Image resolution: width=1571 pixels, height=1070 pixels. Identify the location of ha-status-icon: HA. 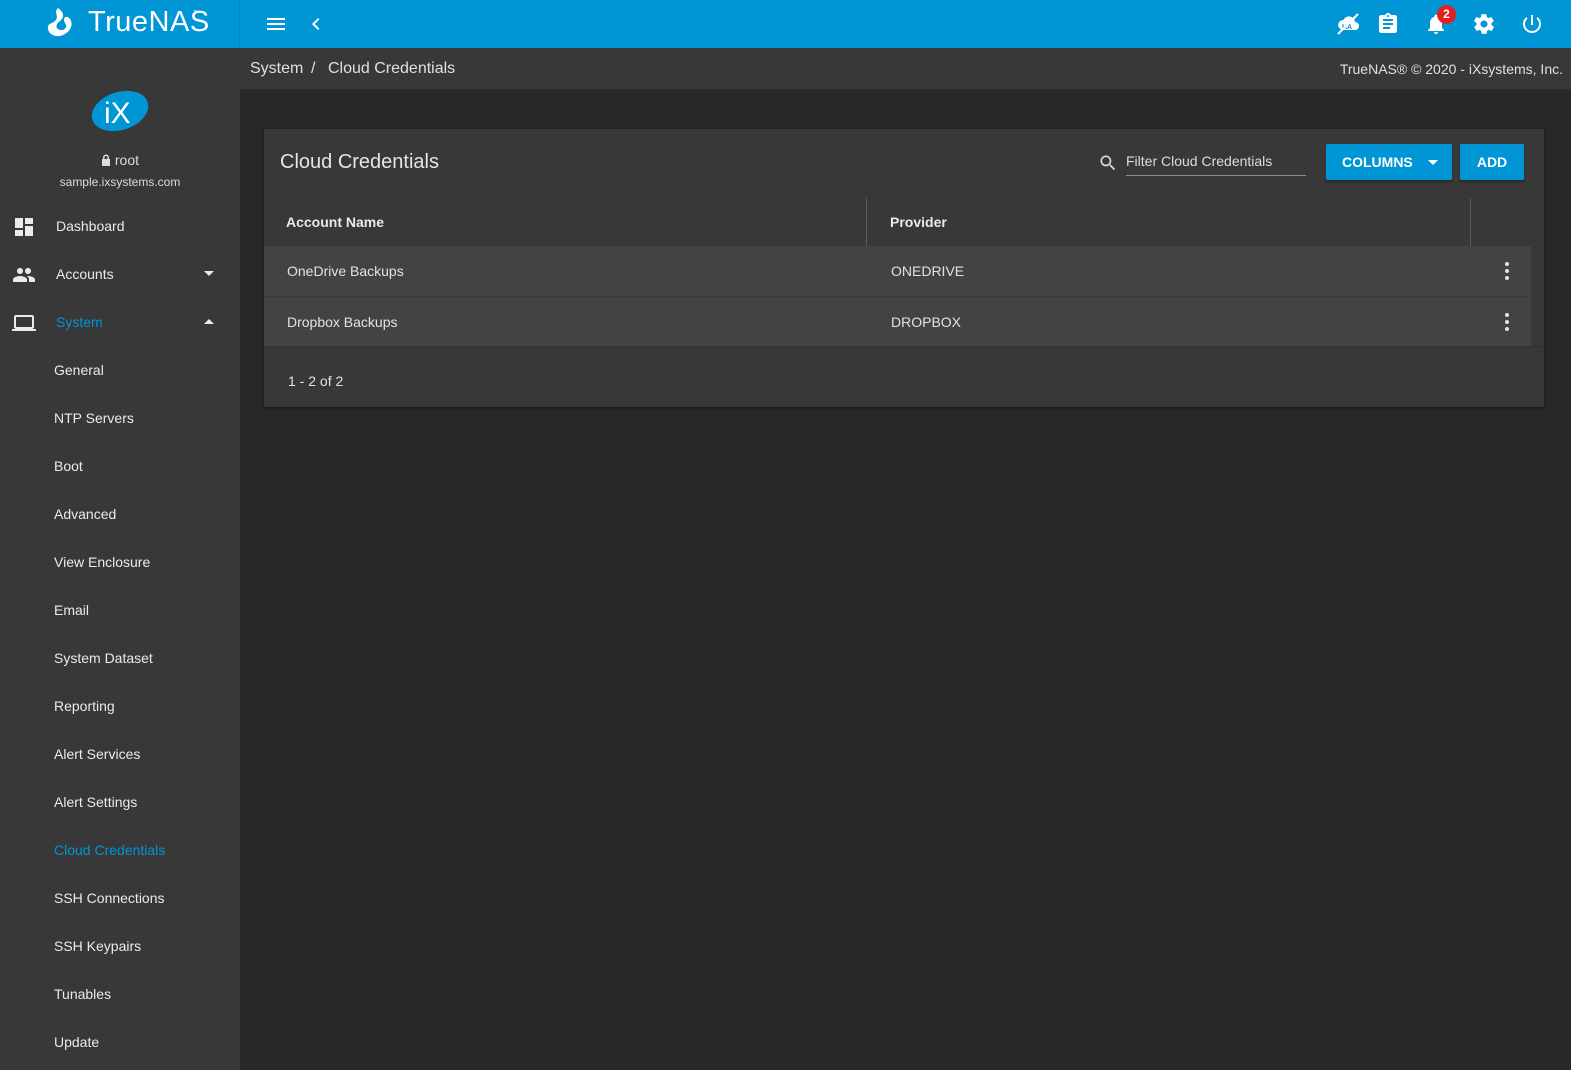
(1348, 24).